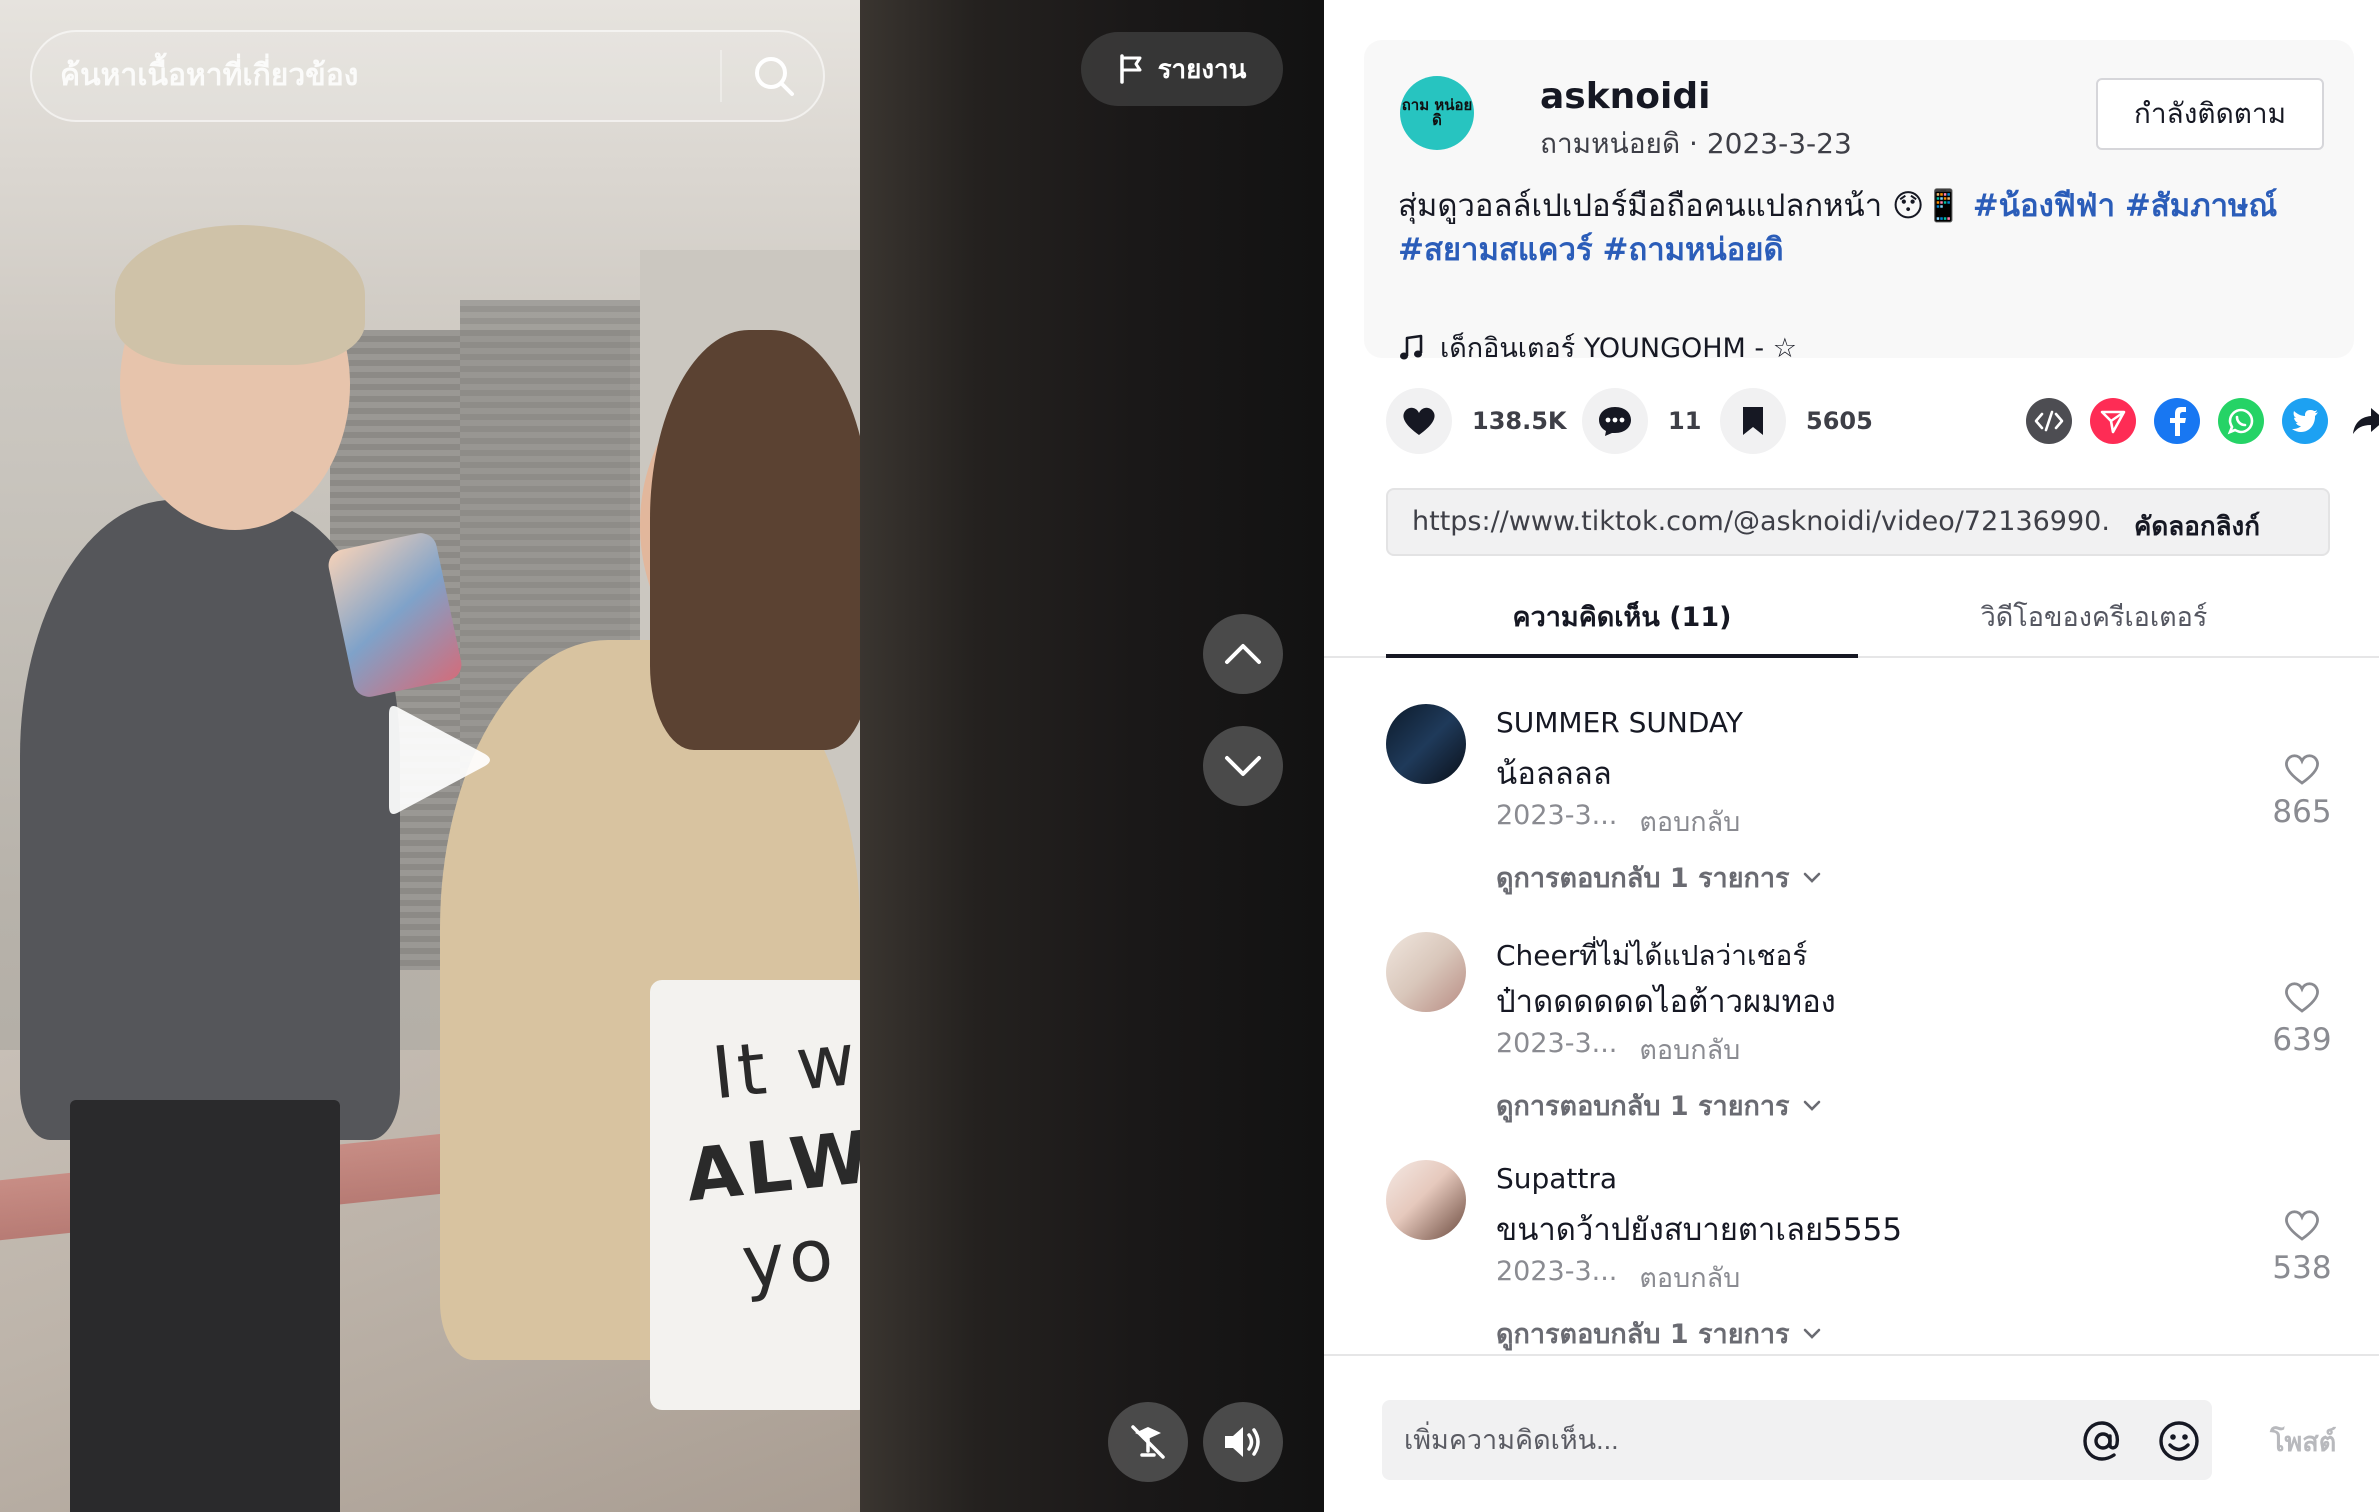  I want to click on comment-button, so click(1615, 421).